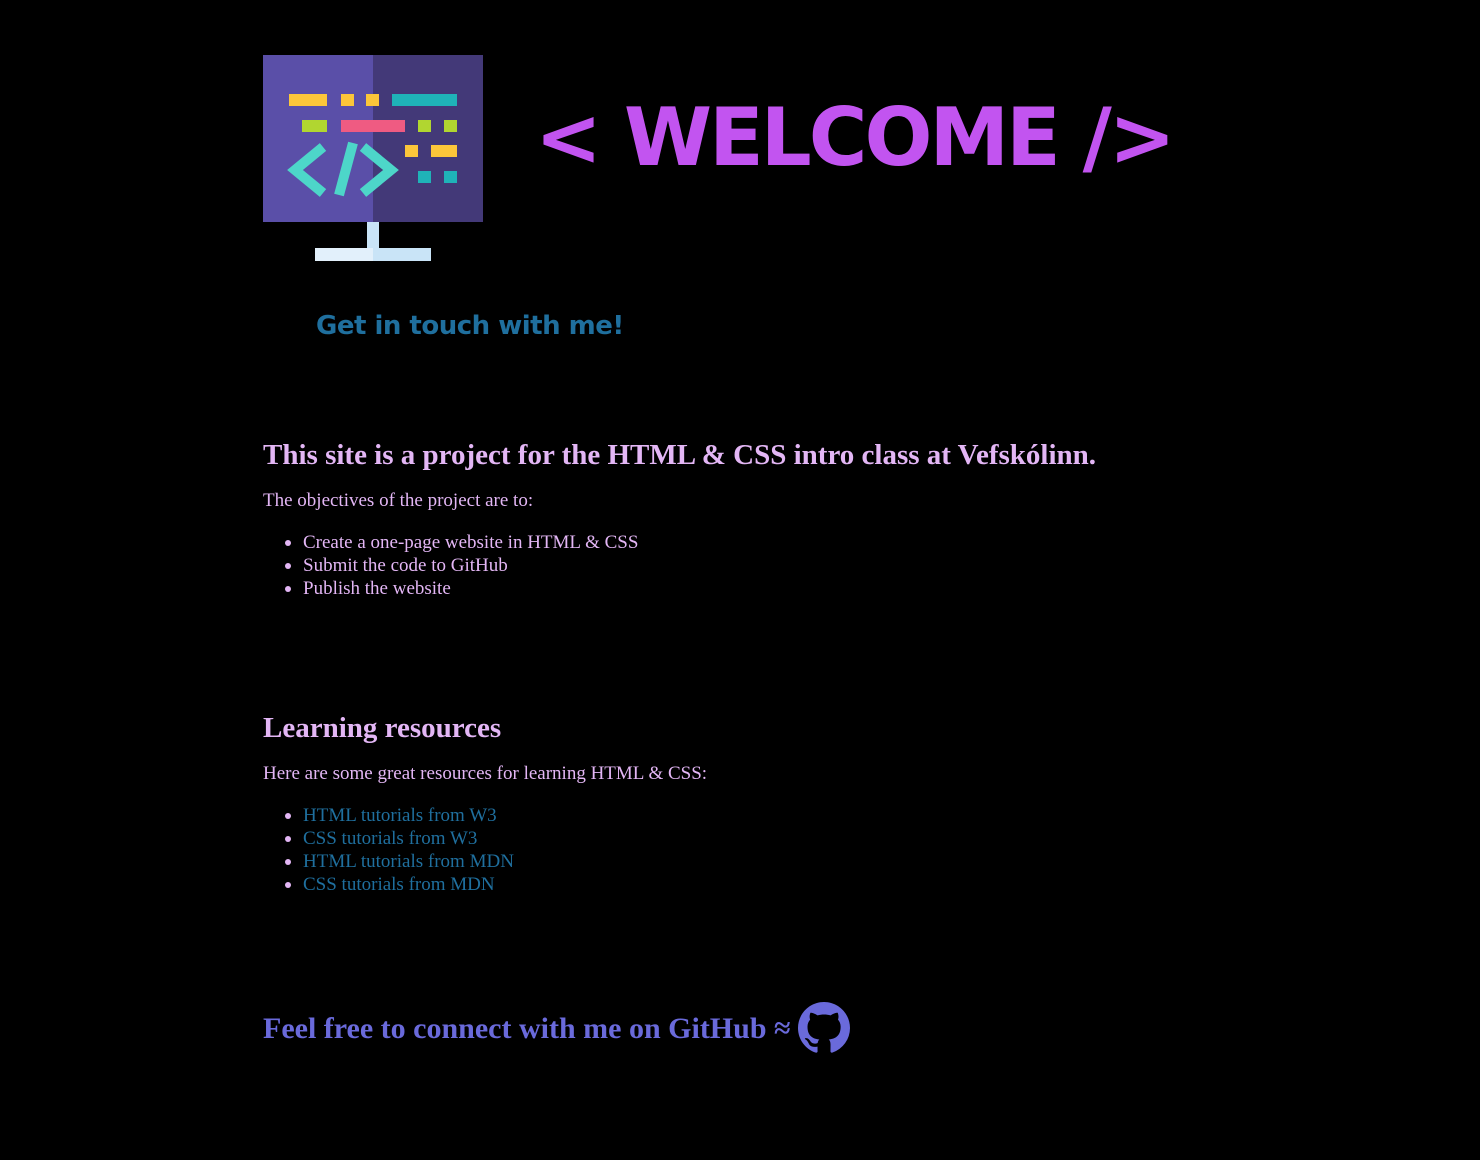  I want to click on resource-link-css-mdn: CSS tutorials from MDN, so click(399, 884).